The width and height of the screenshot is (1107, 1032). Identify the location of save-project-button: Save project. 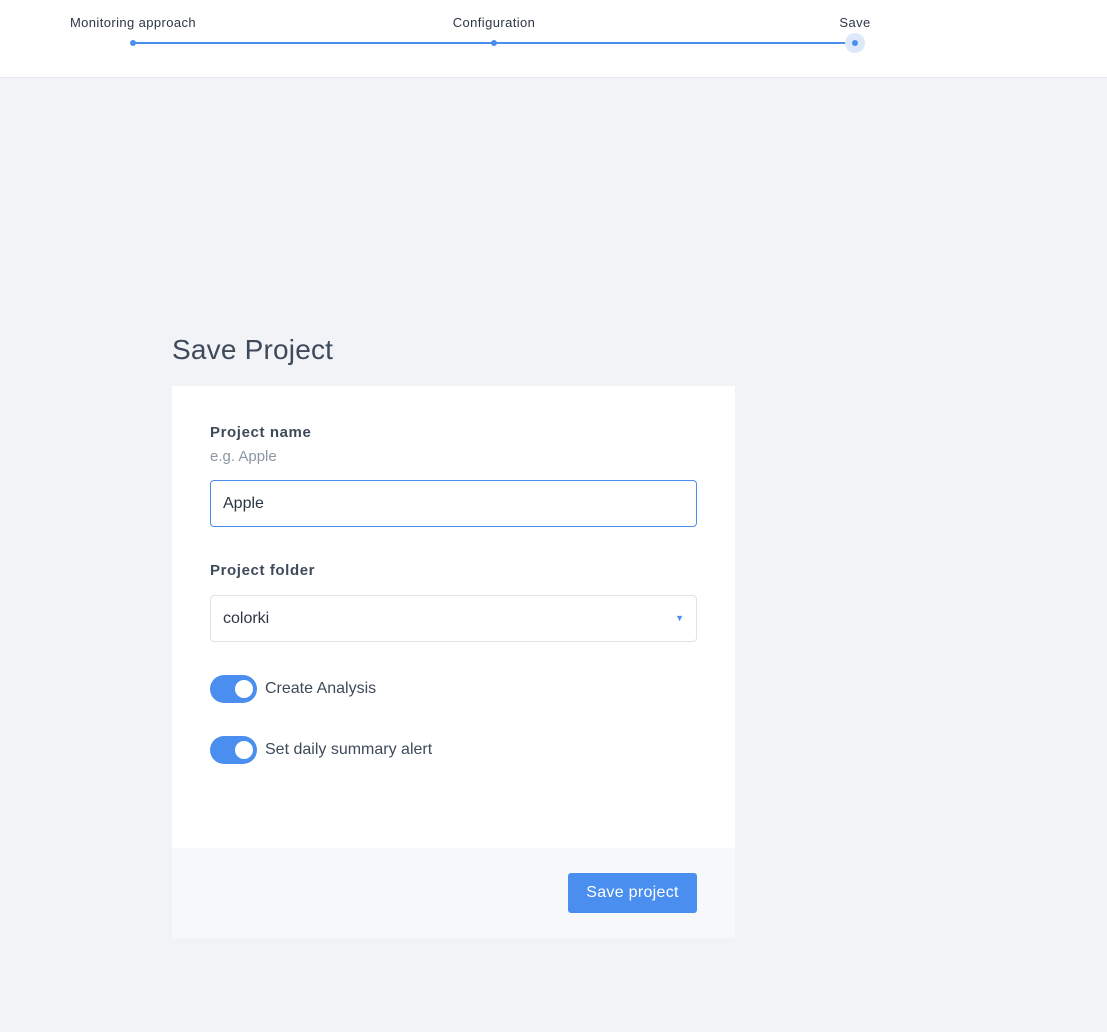
(632, 893).